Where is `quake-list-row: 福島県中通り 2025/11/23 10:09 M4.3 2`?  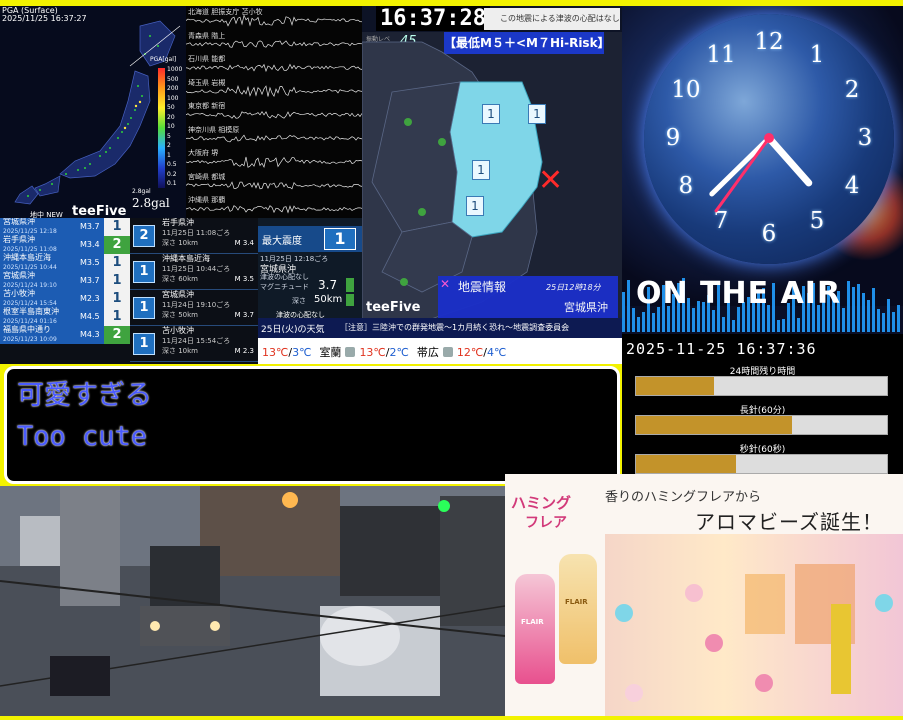
quake-list-row: 福島県中通り 2025/11/23 10:09 M4.3 2 is located at coordinates (65, 334).